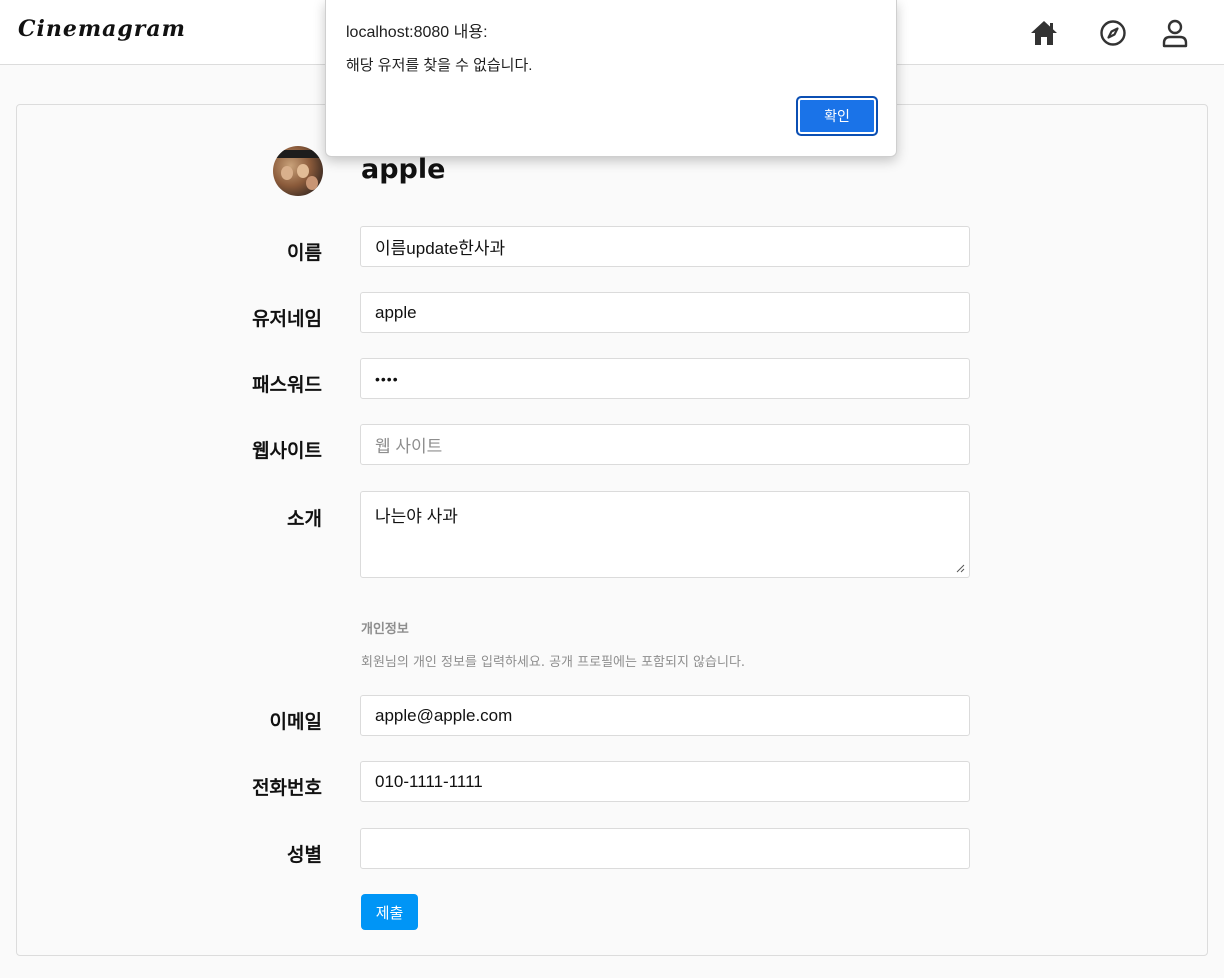 This screenshot has width=1224, height=978. What do you see at coordinates (287, 451) in the screenshot?
I see `website-label: 웹사이트` at bounding box center [287, 451].